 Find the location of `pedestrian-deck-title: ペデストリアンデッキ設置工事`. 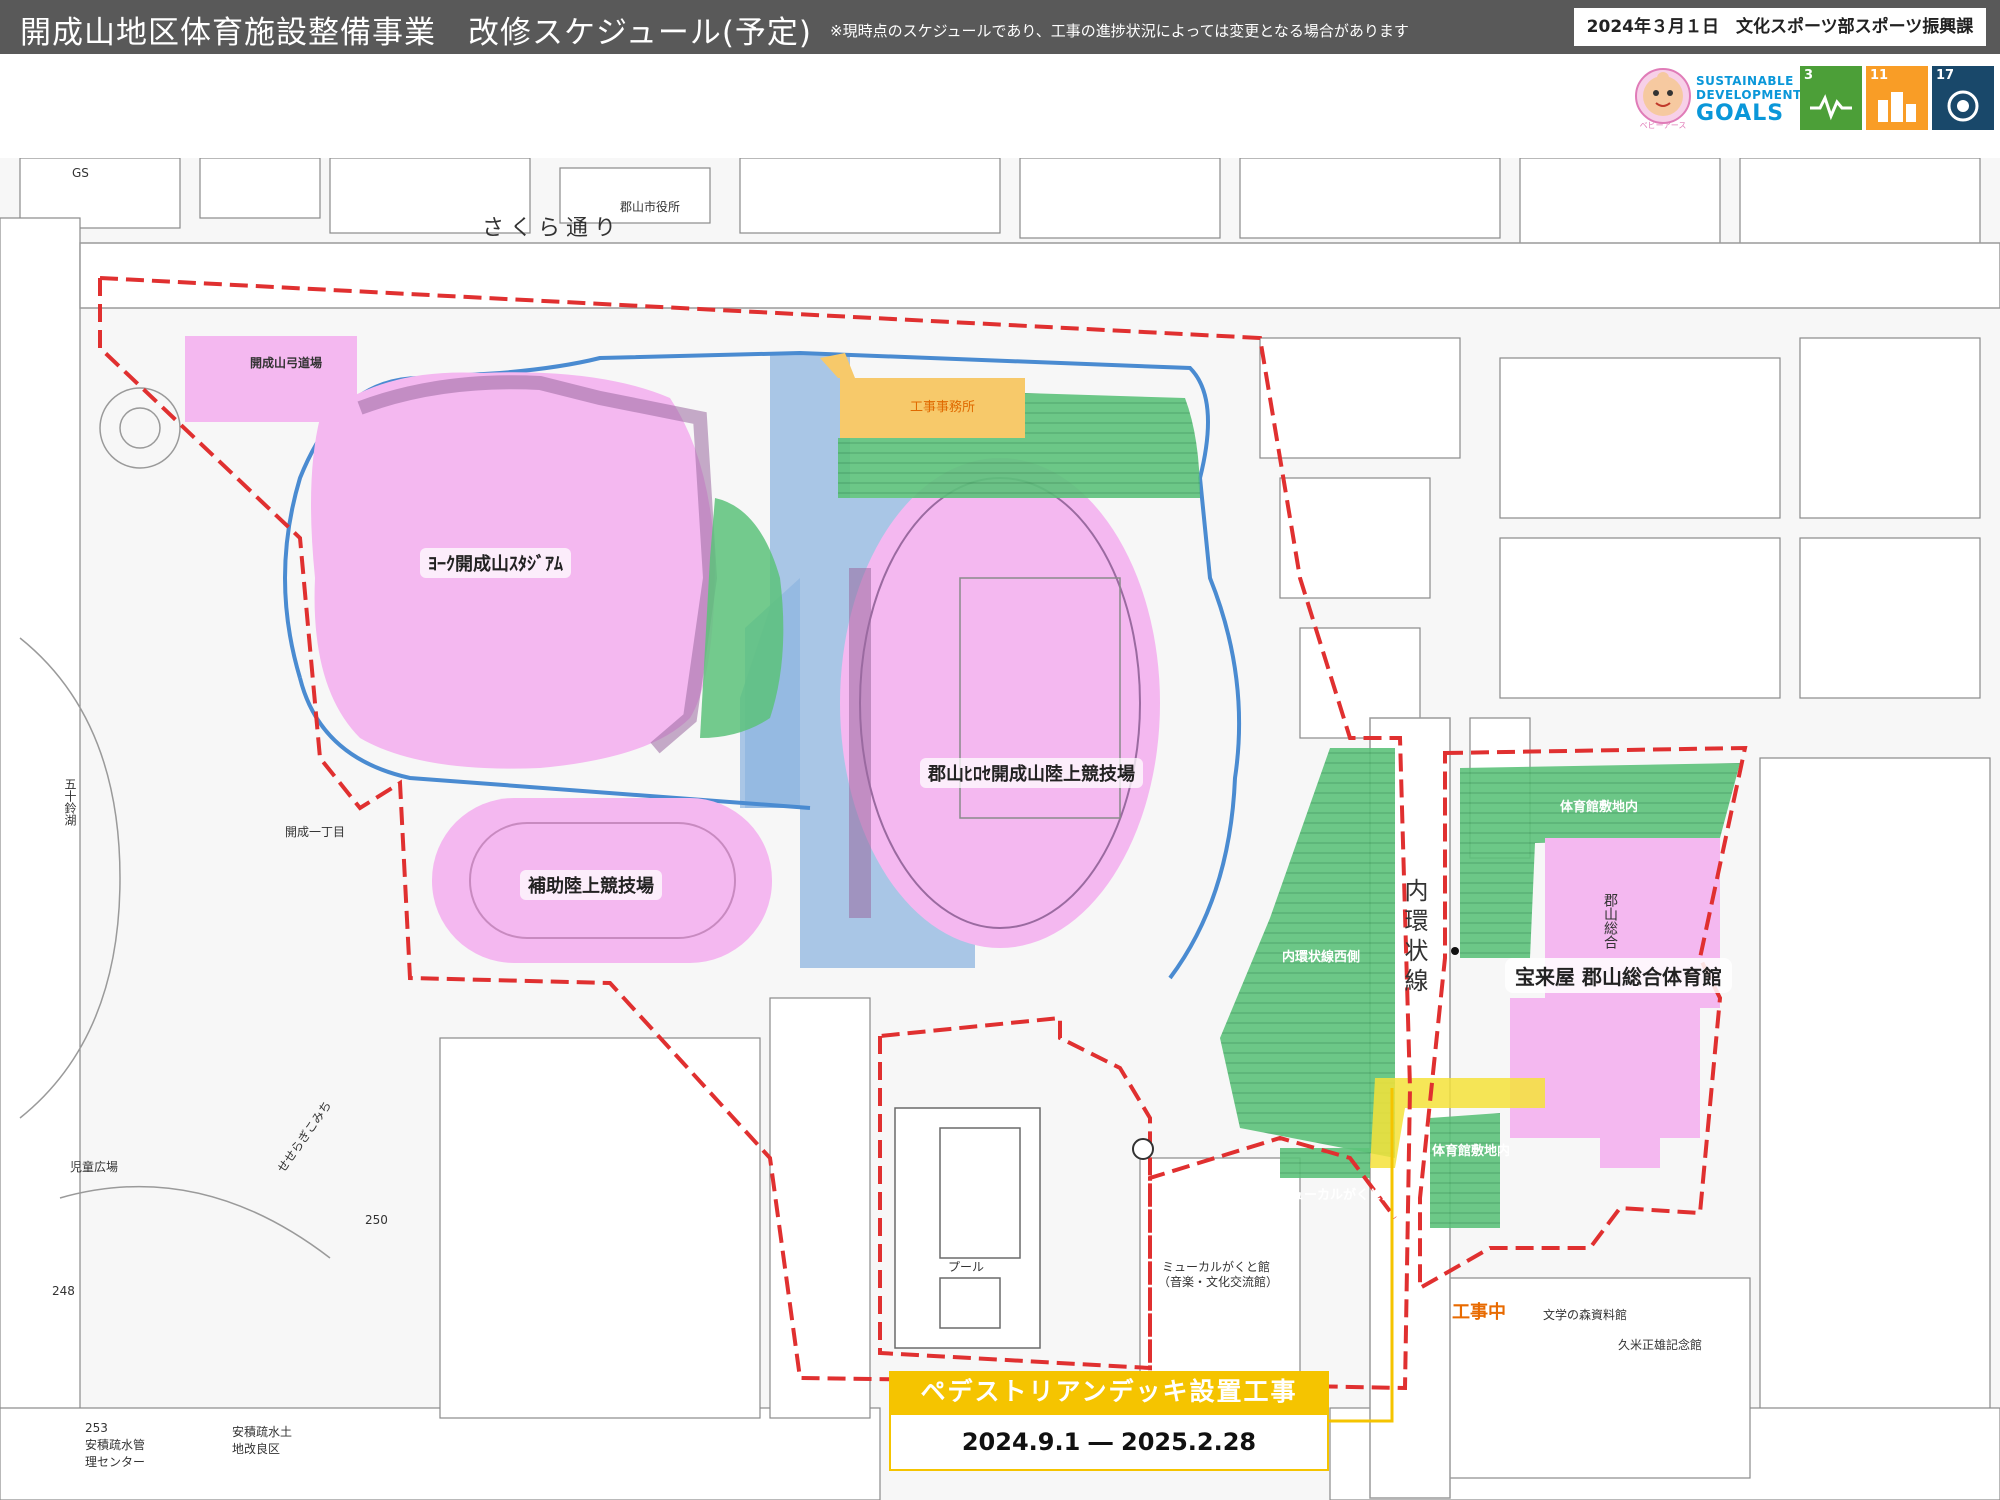

pedestrian-deck-title: ペデストリアンデッキ設置工事 is located at coordinates (1109, 1392).